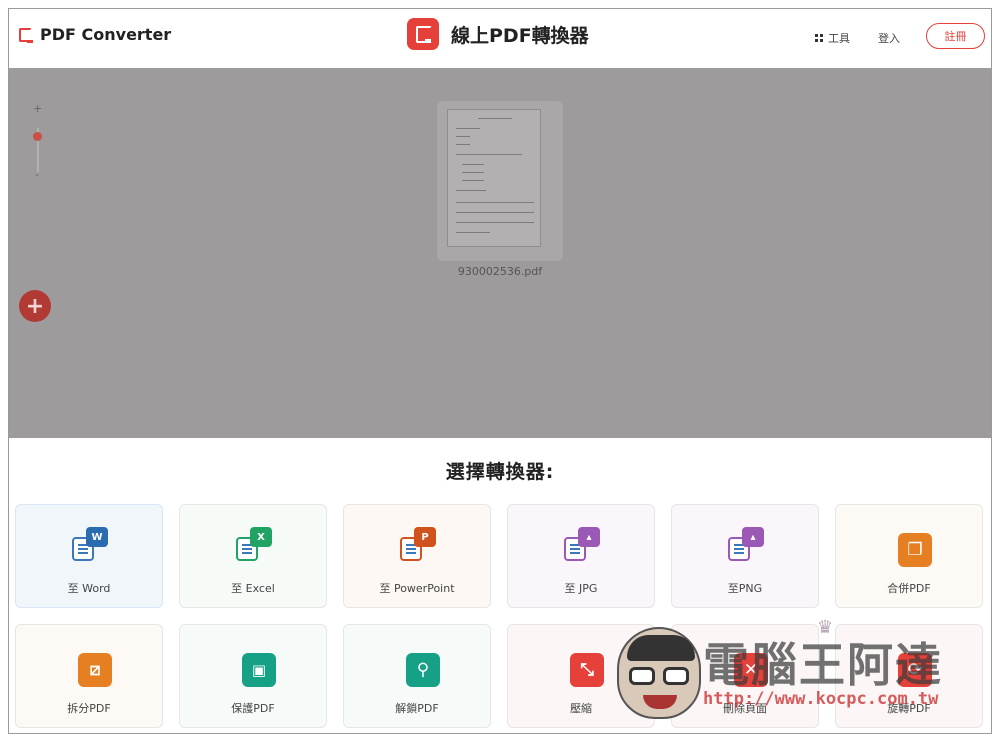 This screenshot has height=742, width=1000. Describe the element at coordinates (912, 547) in the screenshot. I see `merge-icon: ❐` at that location.